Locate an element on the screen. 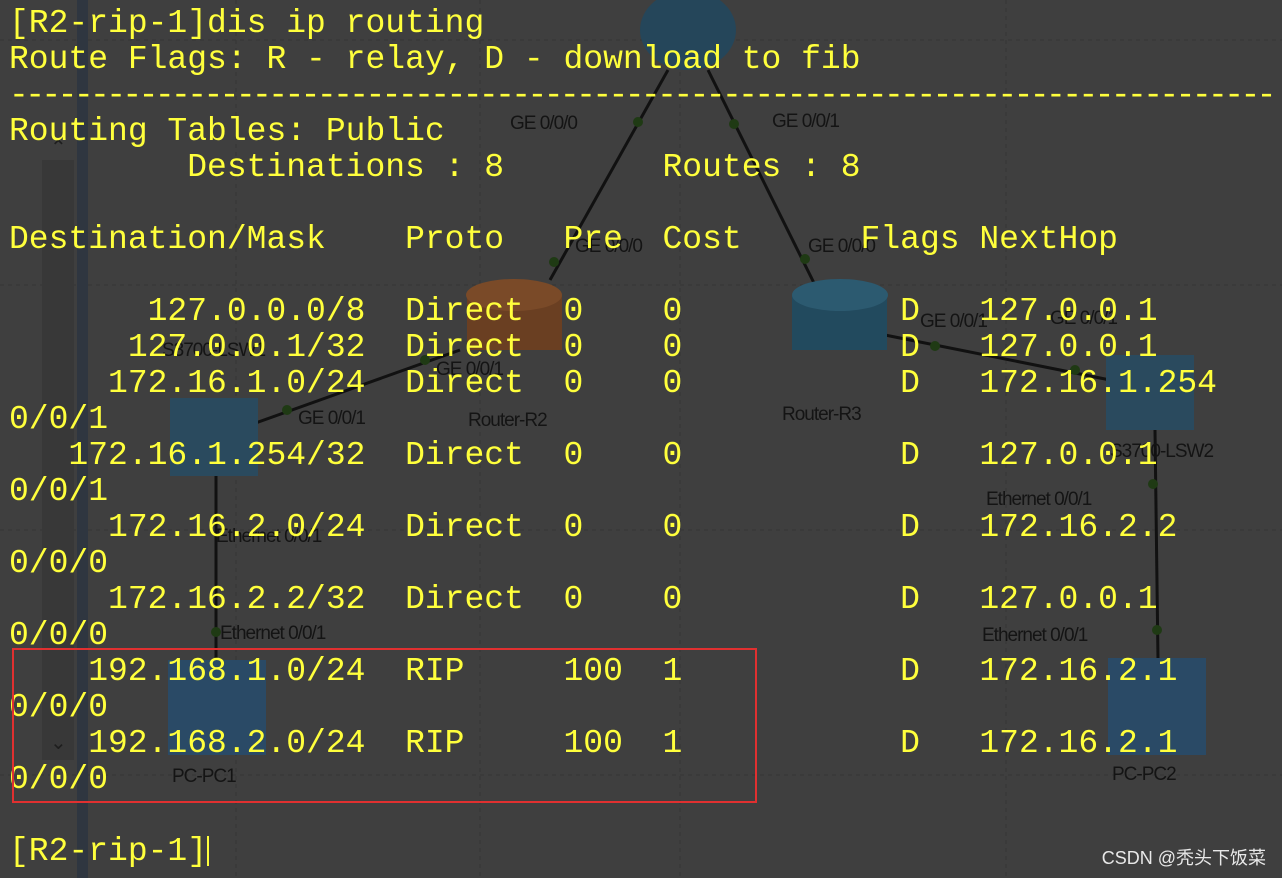 The width and height of the screenshot is (1282, 878). route-nexthop: 172.16.2.2 is located at coordinates (1078, 527).